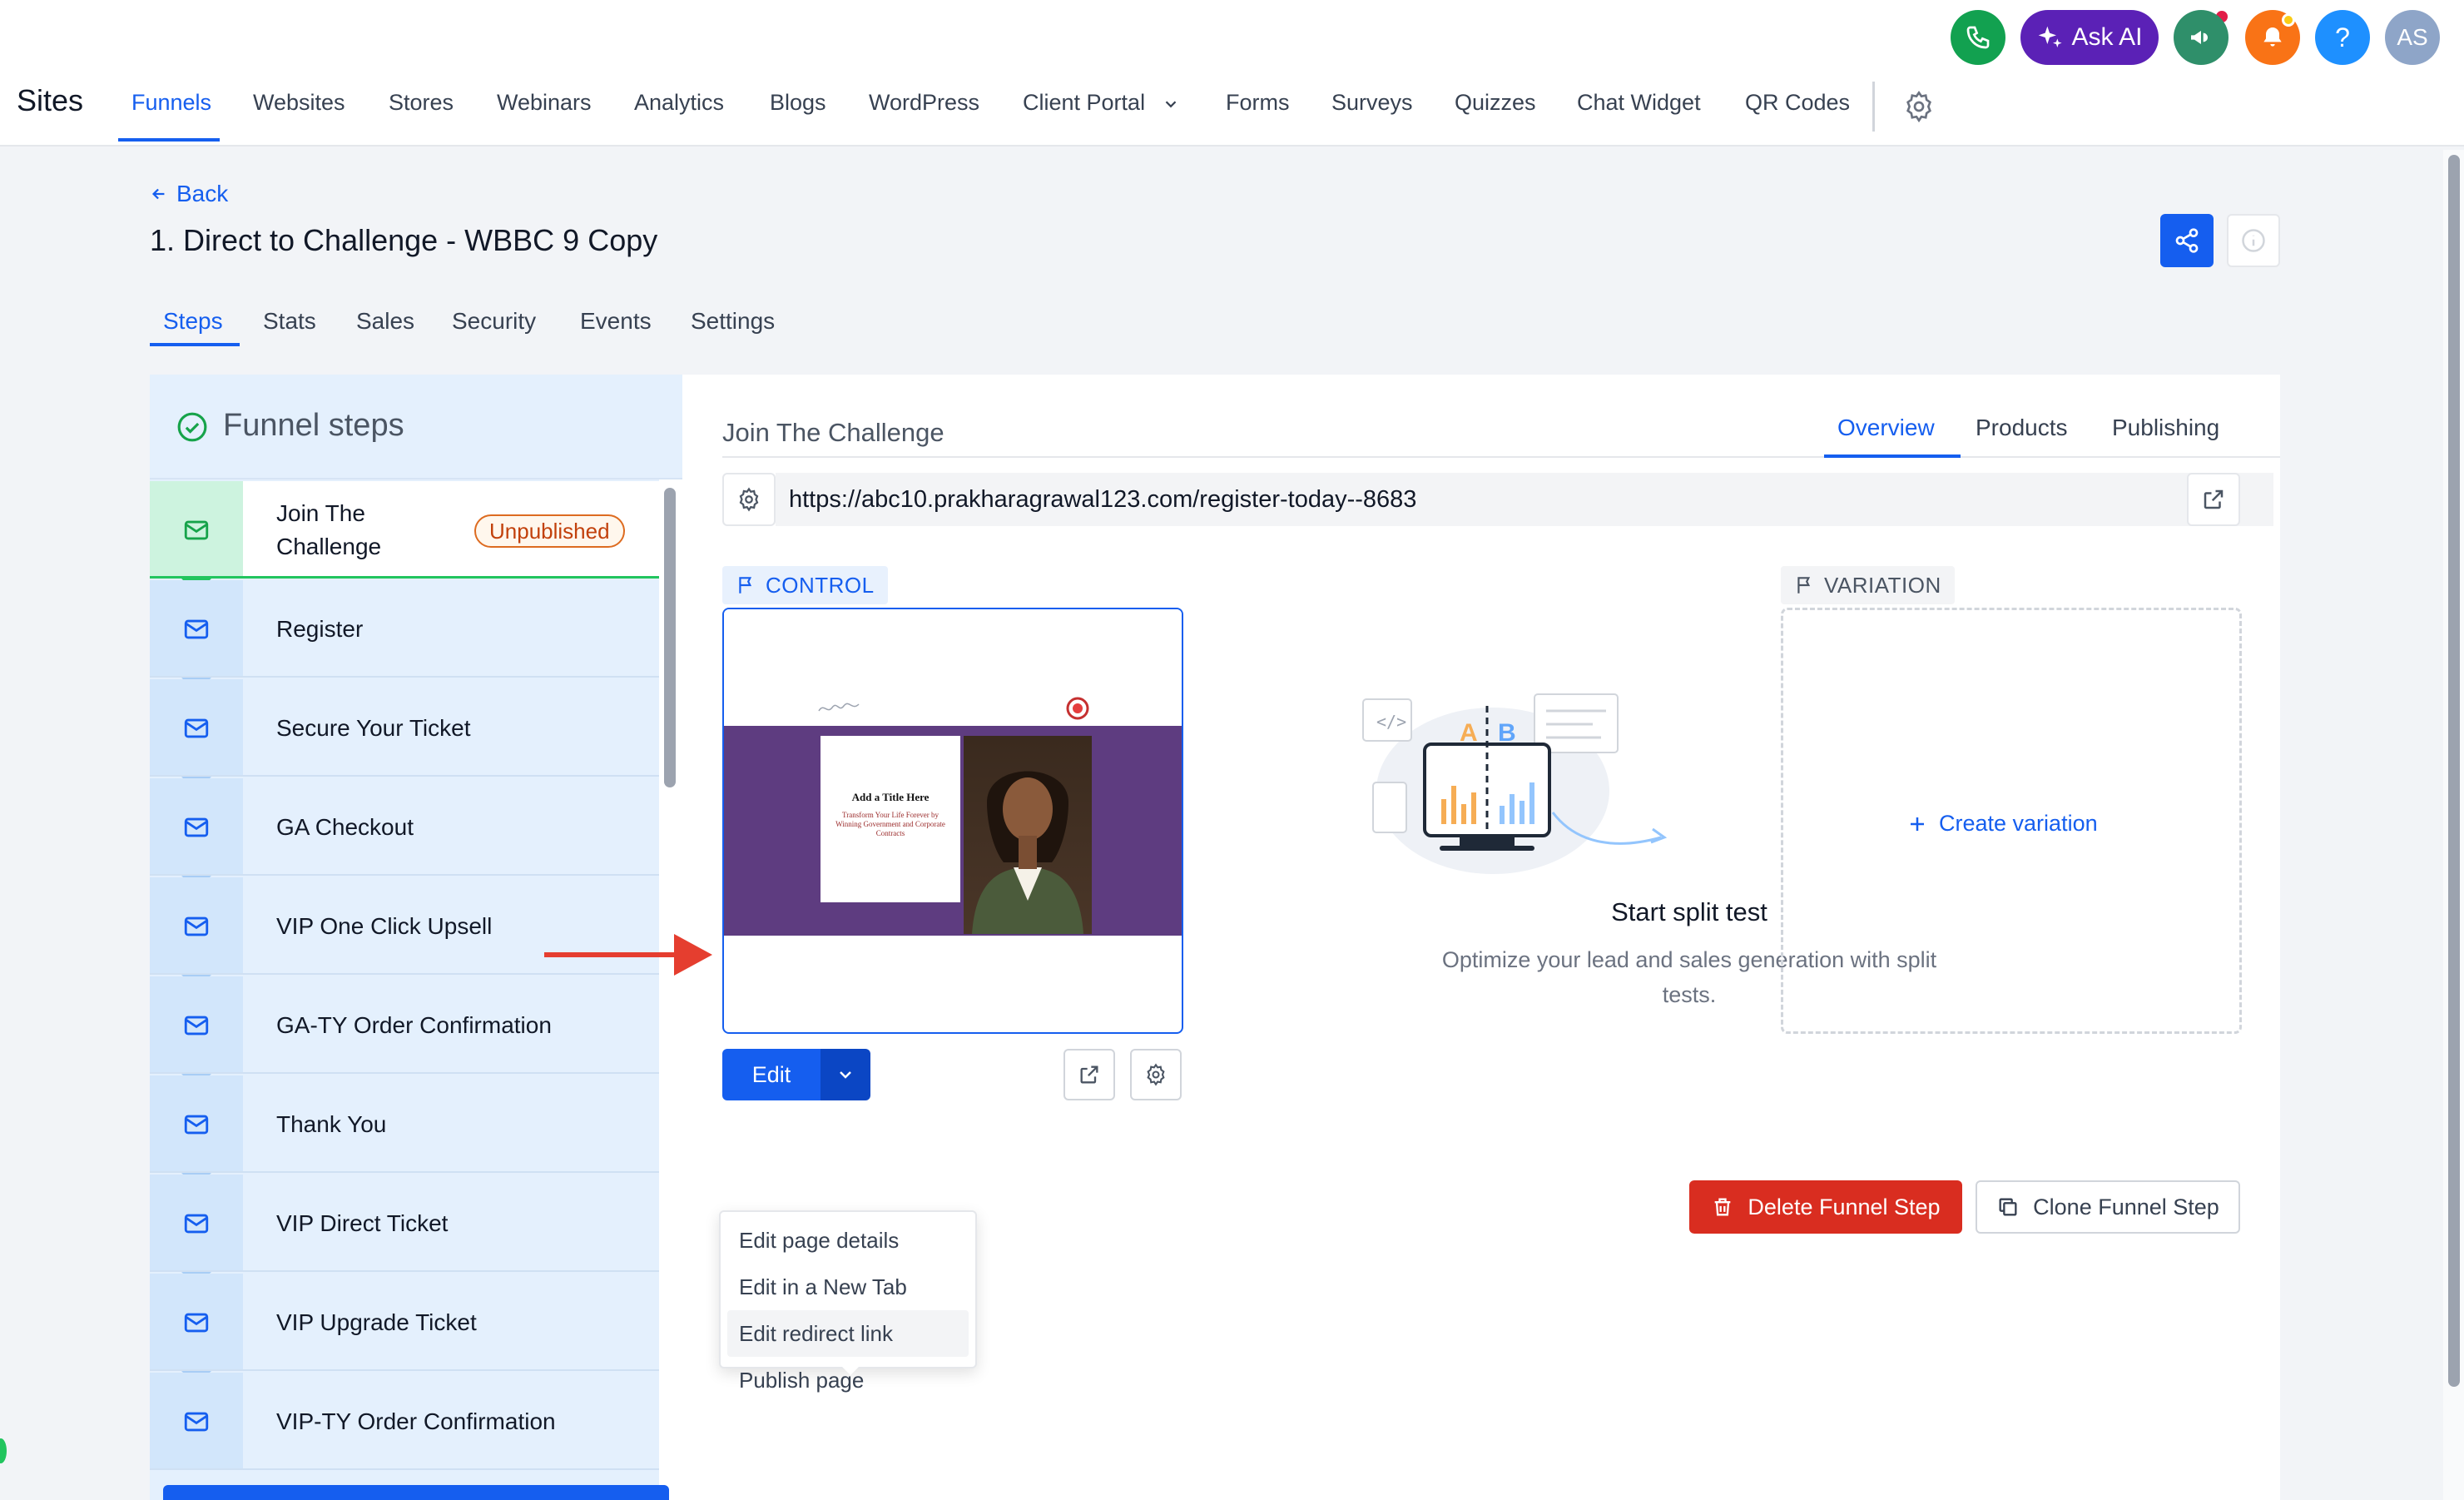 Image resolution: width=2464 pixels, height=1500 pixels. Describe the element at coordinates (421, 103) in the screenshot. I see `nav-stores: Stores` at that location.